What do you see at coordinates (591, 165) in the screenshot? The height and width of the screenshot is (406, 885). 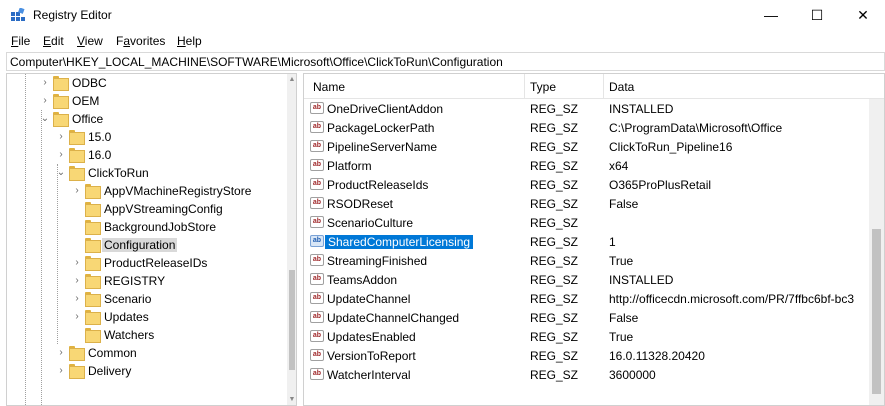 I see `value-row: ab Platform REG_SZ x64` at bounding box center [591, 165].